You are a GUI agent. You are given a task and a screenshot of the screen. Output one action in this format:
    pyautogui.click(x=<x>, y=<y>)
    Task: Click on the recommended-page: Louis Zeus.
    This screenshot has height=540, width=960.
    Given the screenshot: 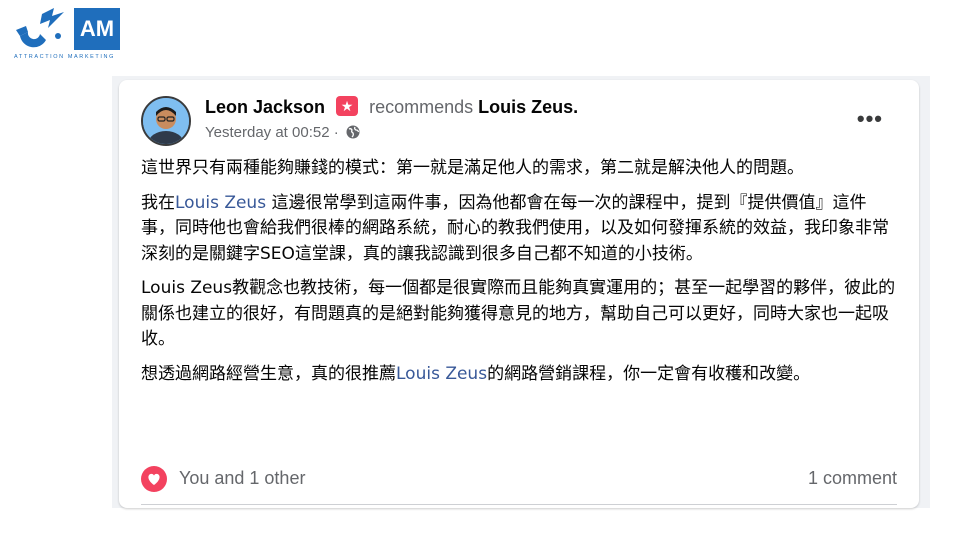 What is the action you would take?
    pyautogui.click(x=528, y=107)
    